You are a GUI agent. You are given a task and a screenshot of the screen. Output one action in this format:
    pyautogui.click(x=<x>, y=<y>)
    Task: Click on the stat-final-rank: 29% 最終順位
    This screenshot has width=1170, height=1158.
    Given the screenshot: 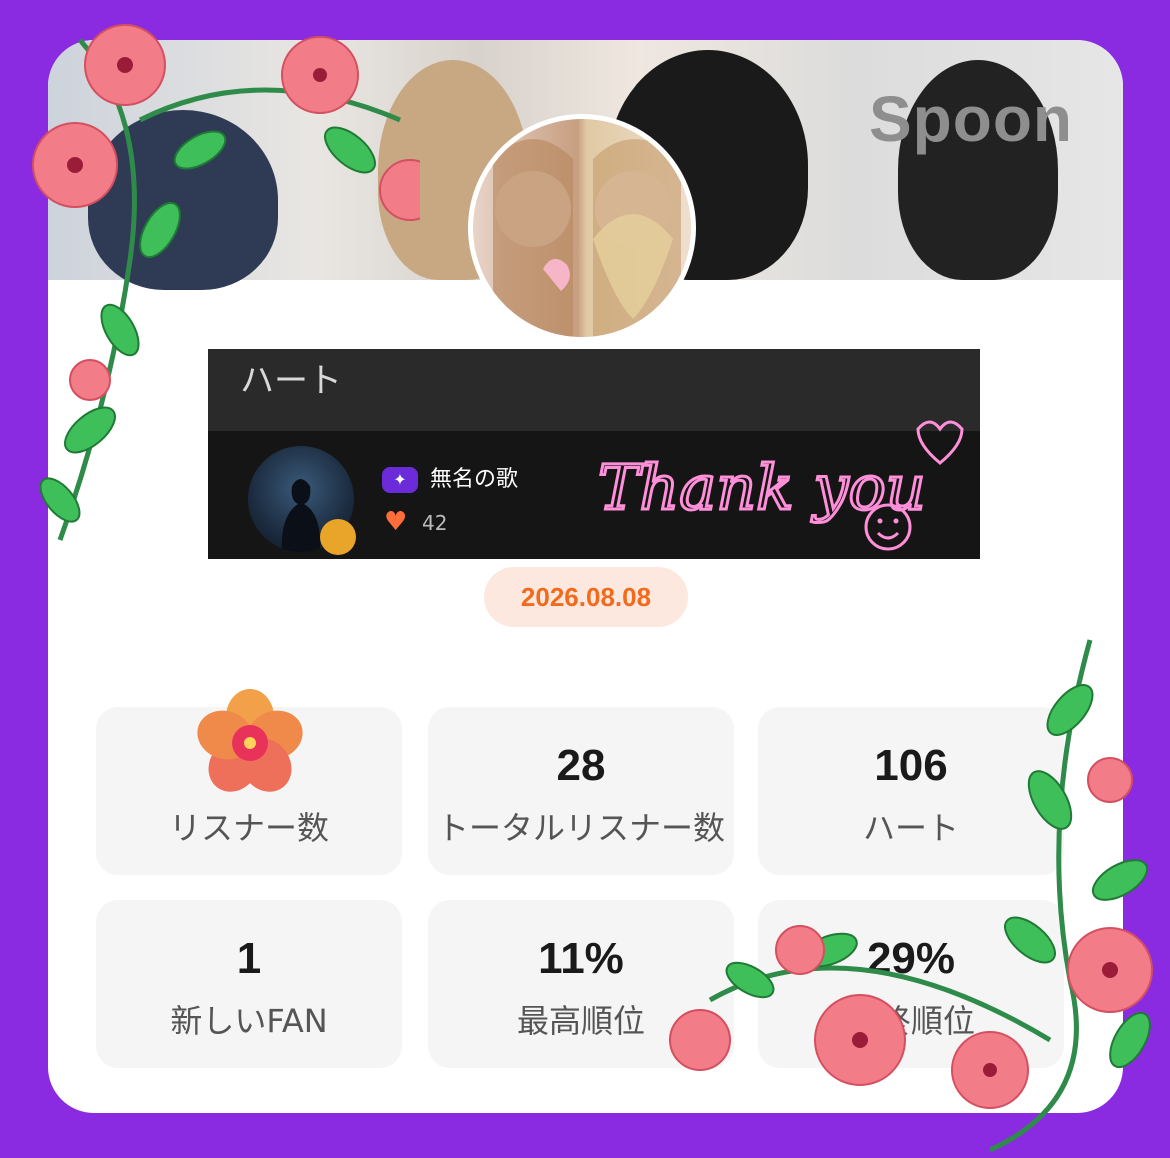 What is the action you would take?
    pyautogui.click(x=911, y=984)
    